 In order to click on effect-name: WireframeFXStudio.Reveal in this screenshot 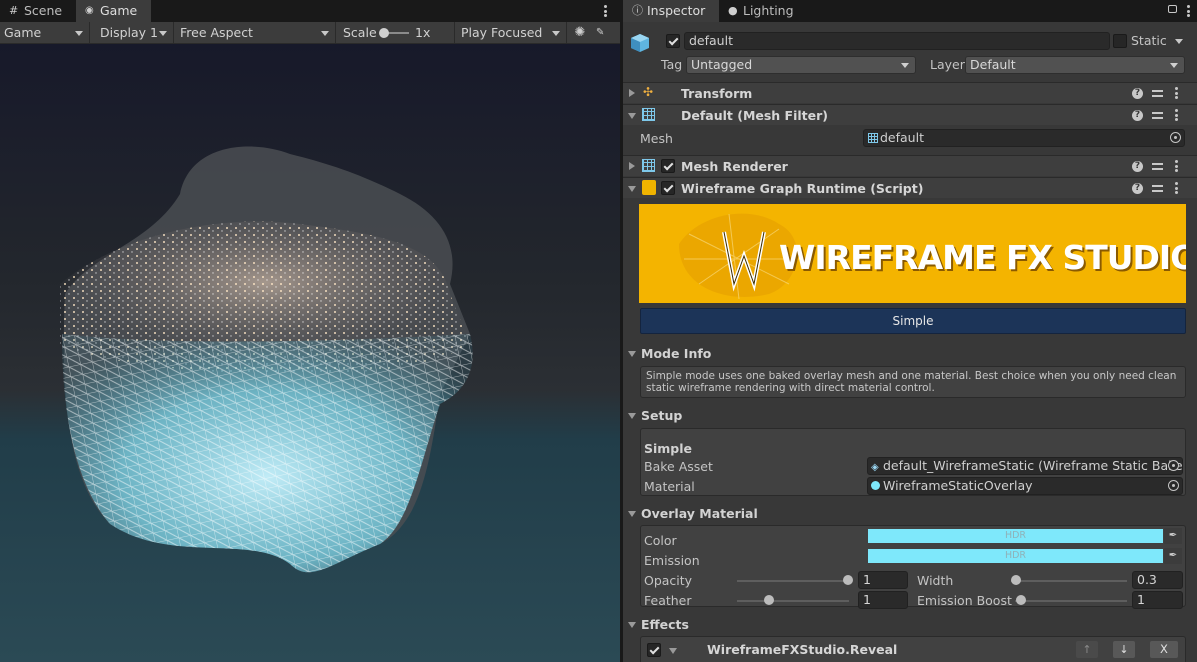, I will do `click(802, 649)`.